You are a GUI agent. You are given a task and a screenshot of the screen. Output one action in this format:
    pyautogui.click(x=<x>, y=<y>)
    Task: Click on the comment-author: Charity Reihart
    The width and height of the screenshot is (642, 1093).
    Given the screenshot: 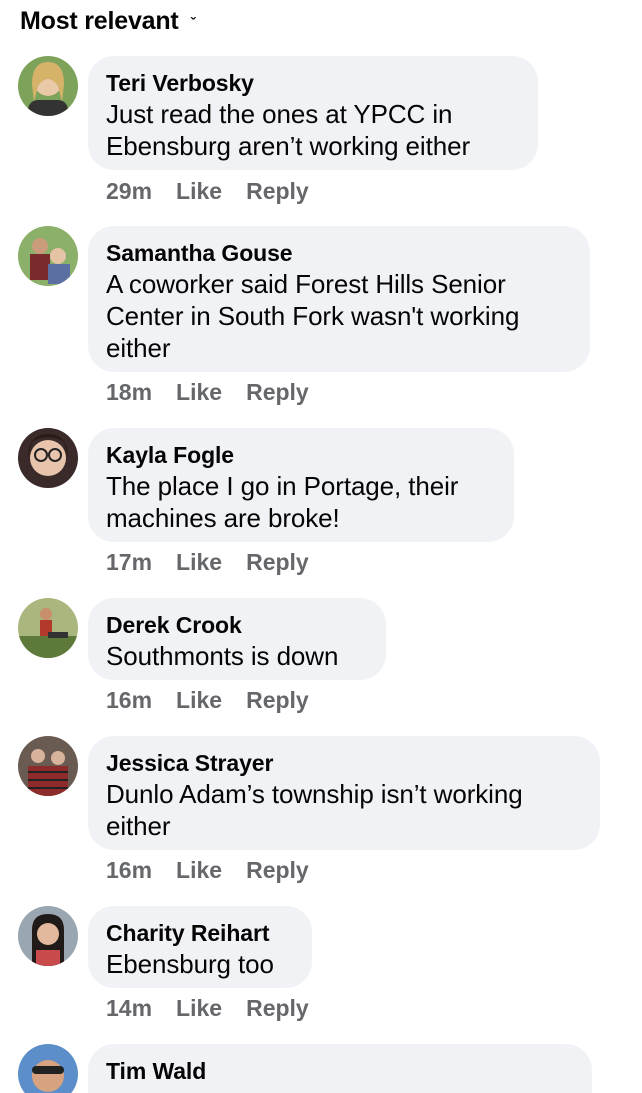 What is the action you would take?
    pyautogui.click(x=200, y=933)
    